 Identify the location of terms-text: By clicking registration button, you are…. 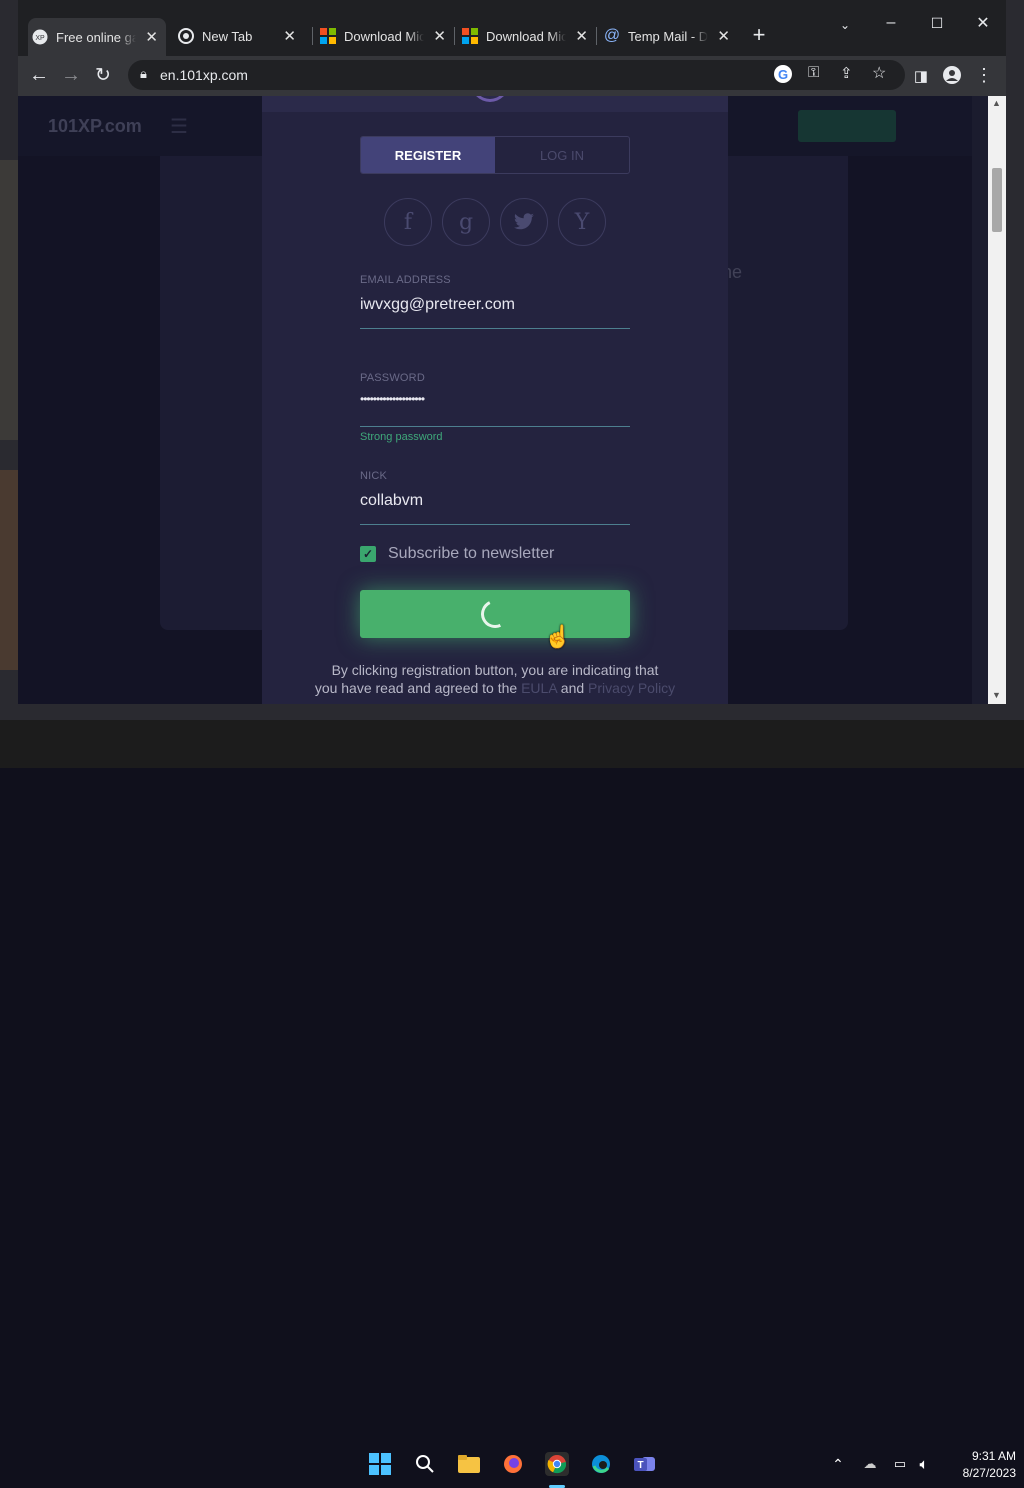
(495, 679).